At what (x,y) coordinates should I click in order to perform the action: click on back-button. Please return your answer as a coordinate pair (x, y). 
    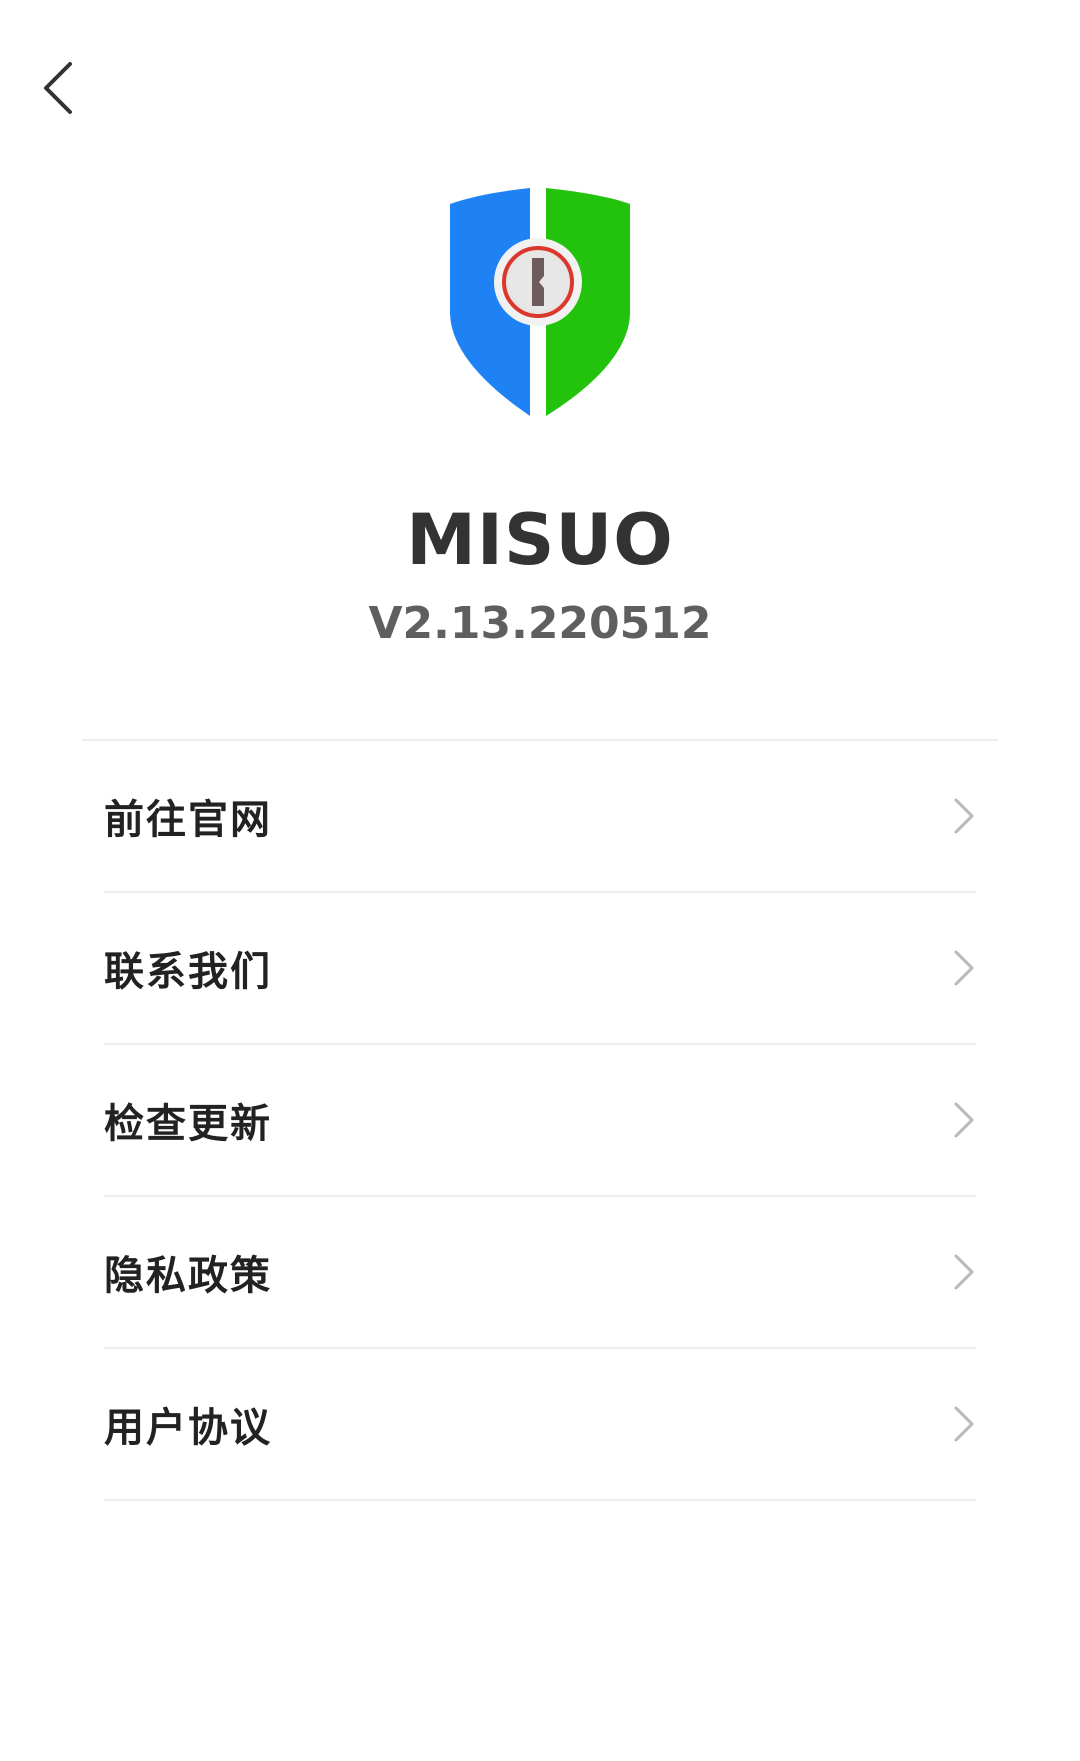
    Looking at the image, I should click on (58, 88).